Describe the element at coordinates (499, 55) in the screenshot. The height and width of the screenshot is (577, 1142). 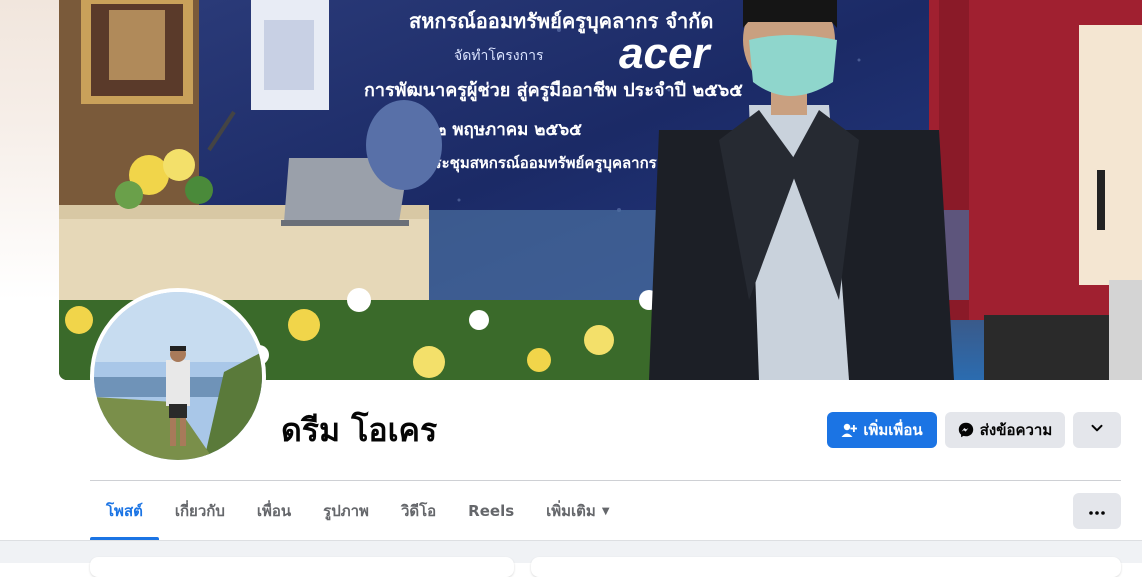
I see `banner-text-2: จัดทำโครงการ` at that location.